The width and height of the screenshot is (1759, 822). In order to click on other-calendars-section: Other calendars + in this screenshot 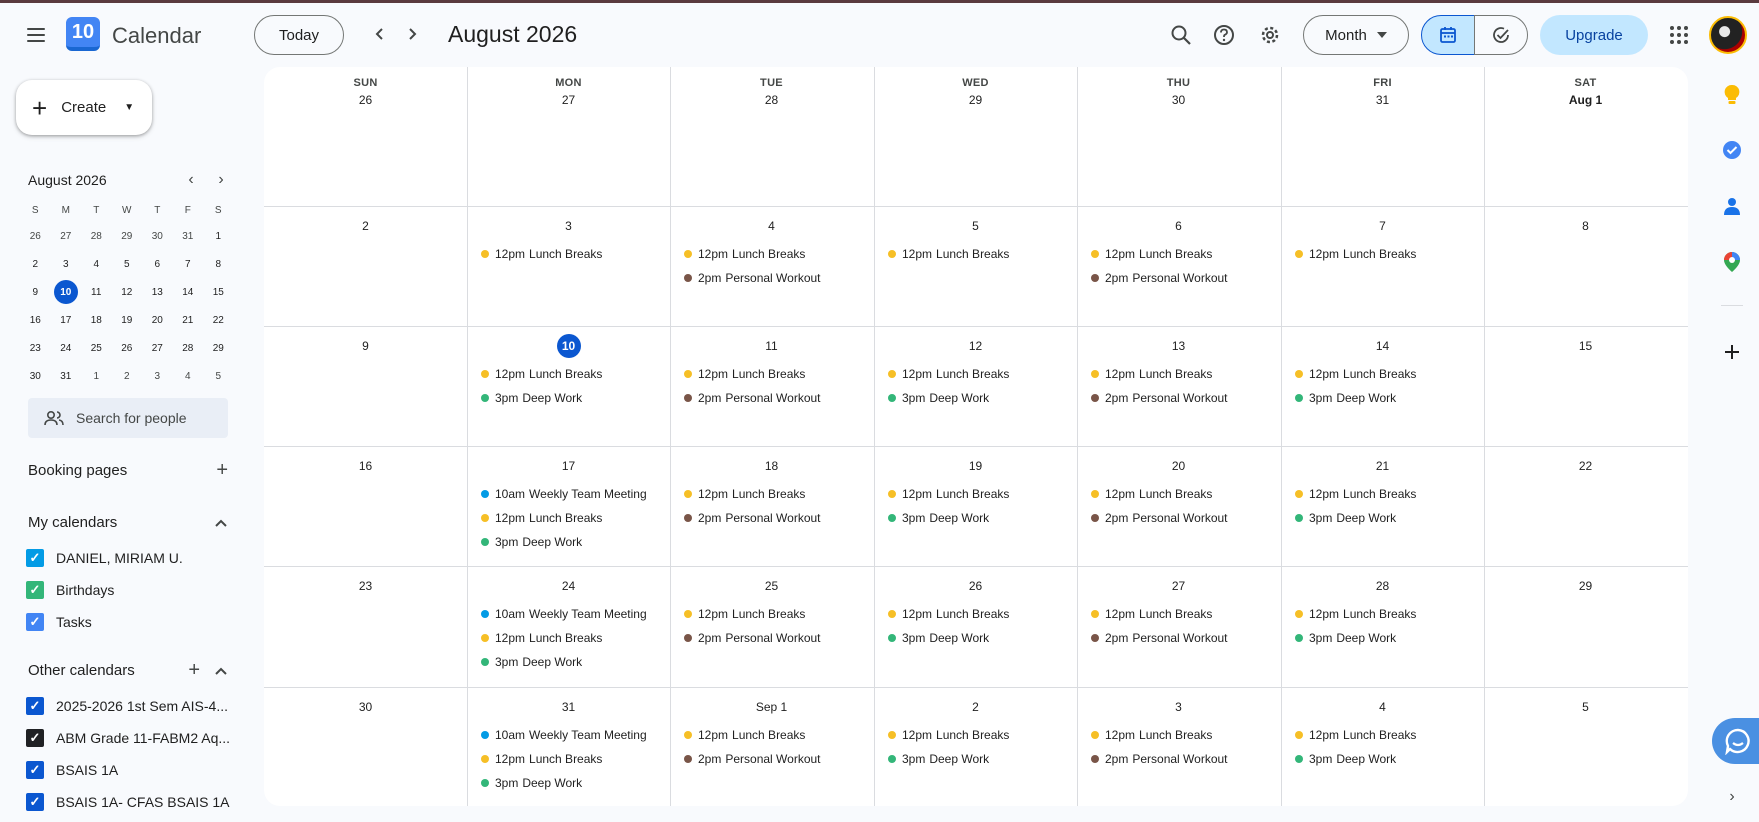, I will do `click(128, 670)`.